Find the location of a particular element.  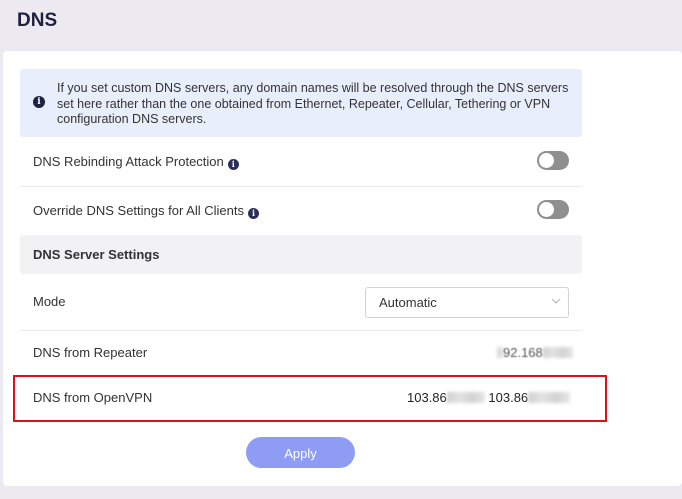

rebinding-protection-toggle is located at coordinates (553, 160).